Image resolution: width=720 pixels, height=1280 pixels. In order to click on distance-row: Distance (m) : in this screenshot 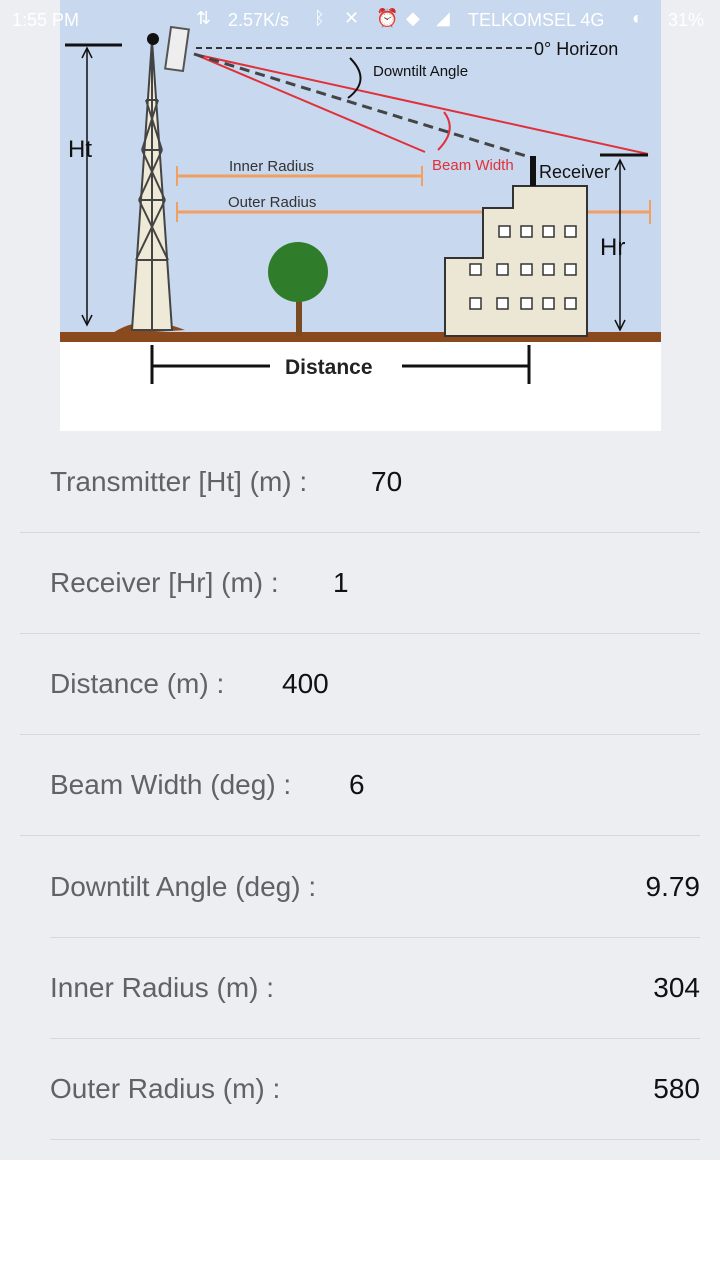, I will do `click(360, 684)`.